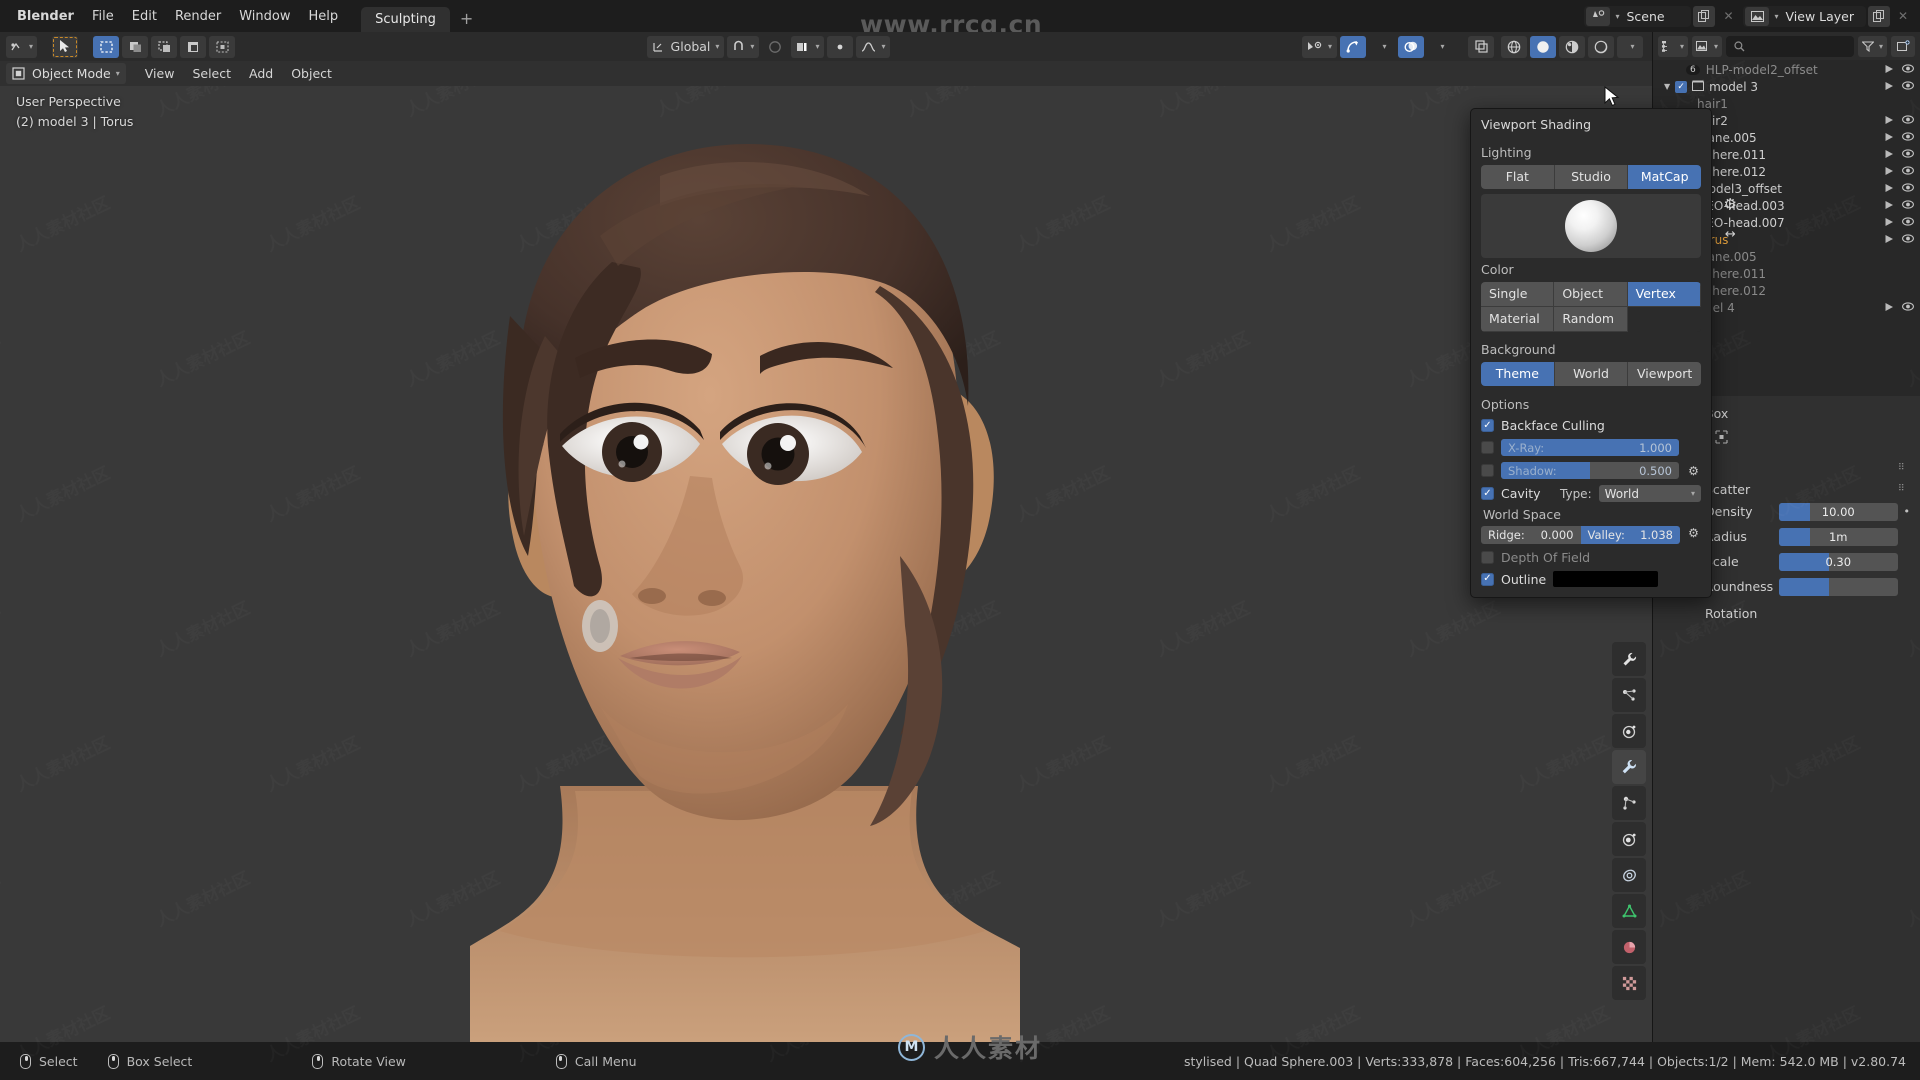 Image resolution: width=1920 pixels, height=1080 pixels. What do you see at coordinates (1730, 234) in the screenshot?
I see `flip-arrows-icon: ↔` at bounding box center [1730, 234].